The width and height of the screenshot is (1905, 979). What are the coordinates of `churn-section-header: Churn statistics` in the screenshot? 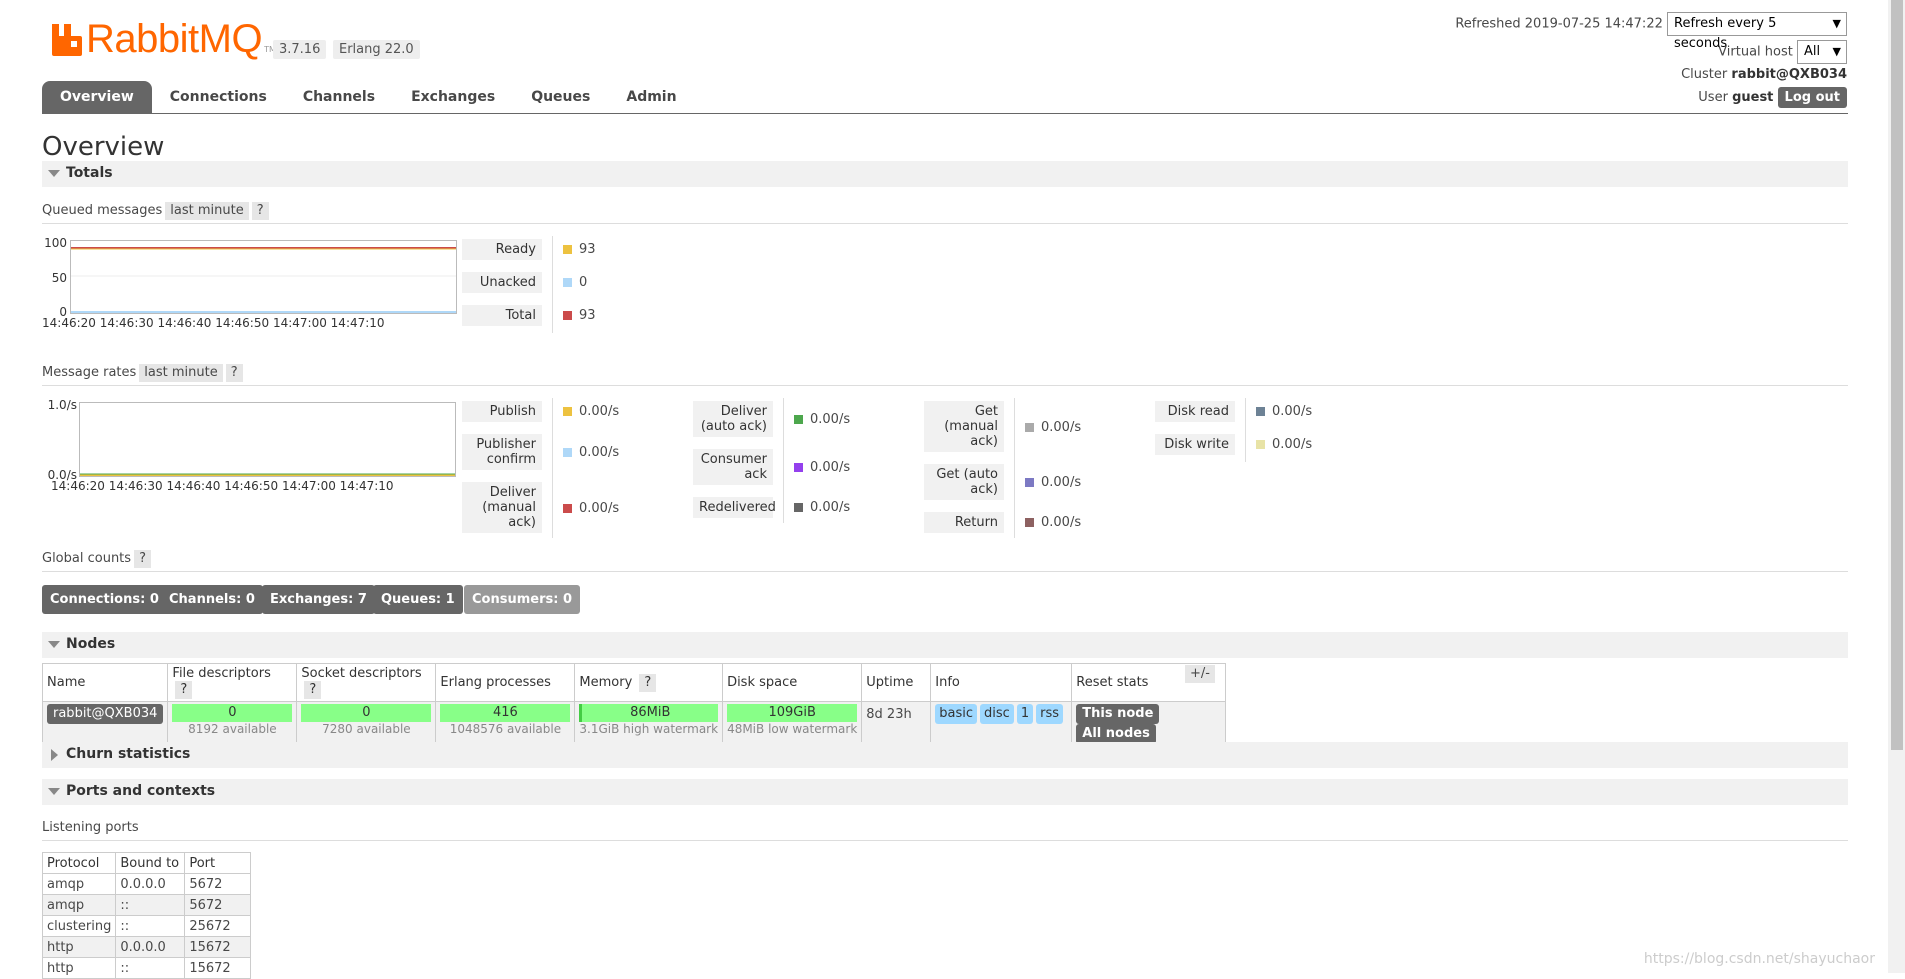 It's located at (945, 755).